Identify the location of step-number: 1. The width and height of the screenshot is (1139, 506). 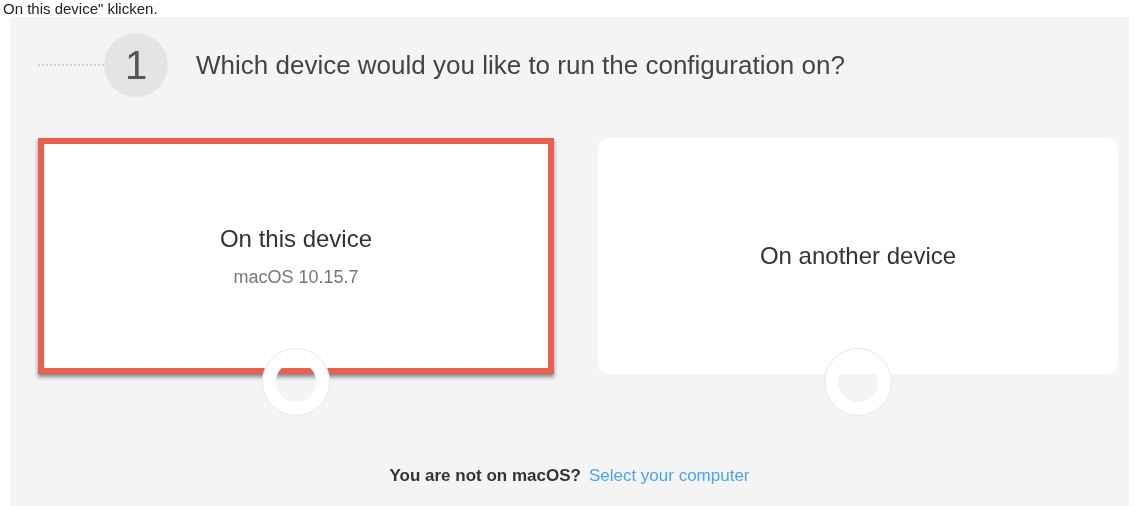
(136, 65).